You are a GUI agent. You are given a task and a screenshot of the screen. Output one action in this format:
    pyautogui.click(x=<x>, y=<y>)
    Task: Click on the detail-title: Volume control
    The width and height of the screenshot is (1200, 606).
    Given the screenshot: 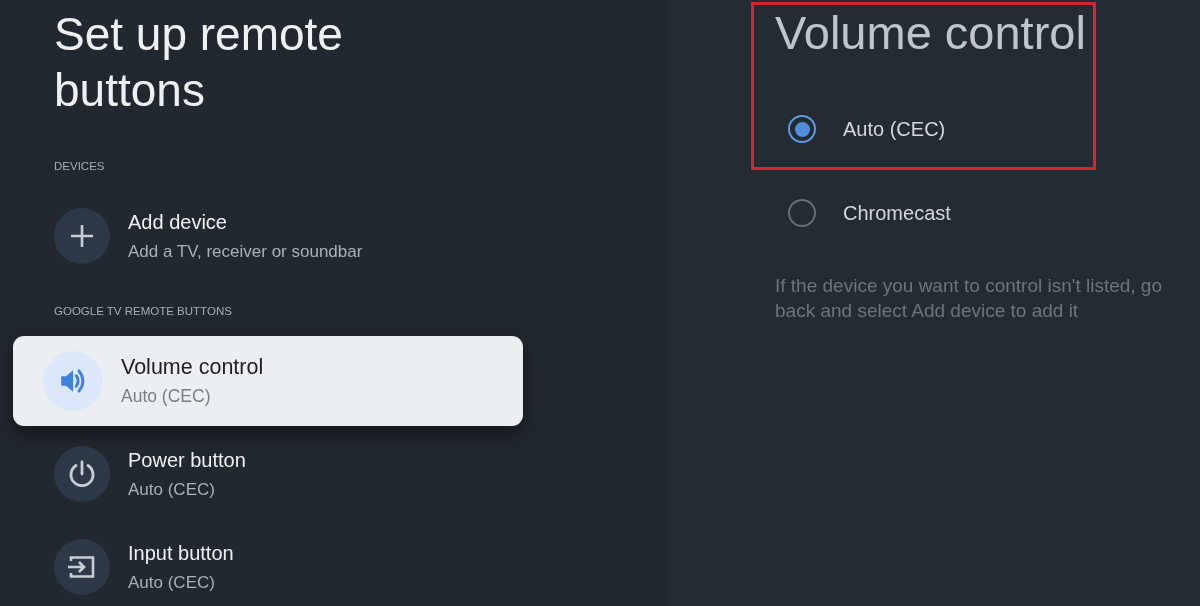 What is the action you would take?
    pyautogui.click(x=930, y=33)
    